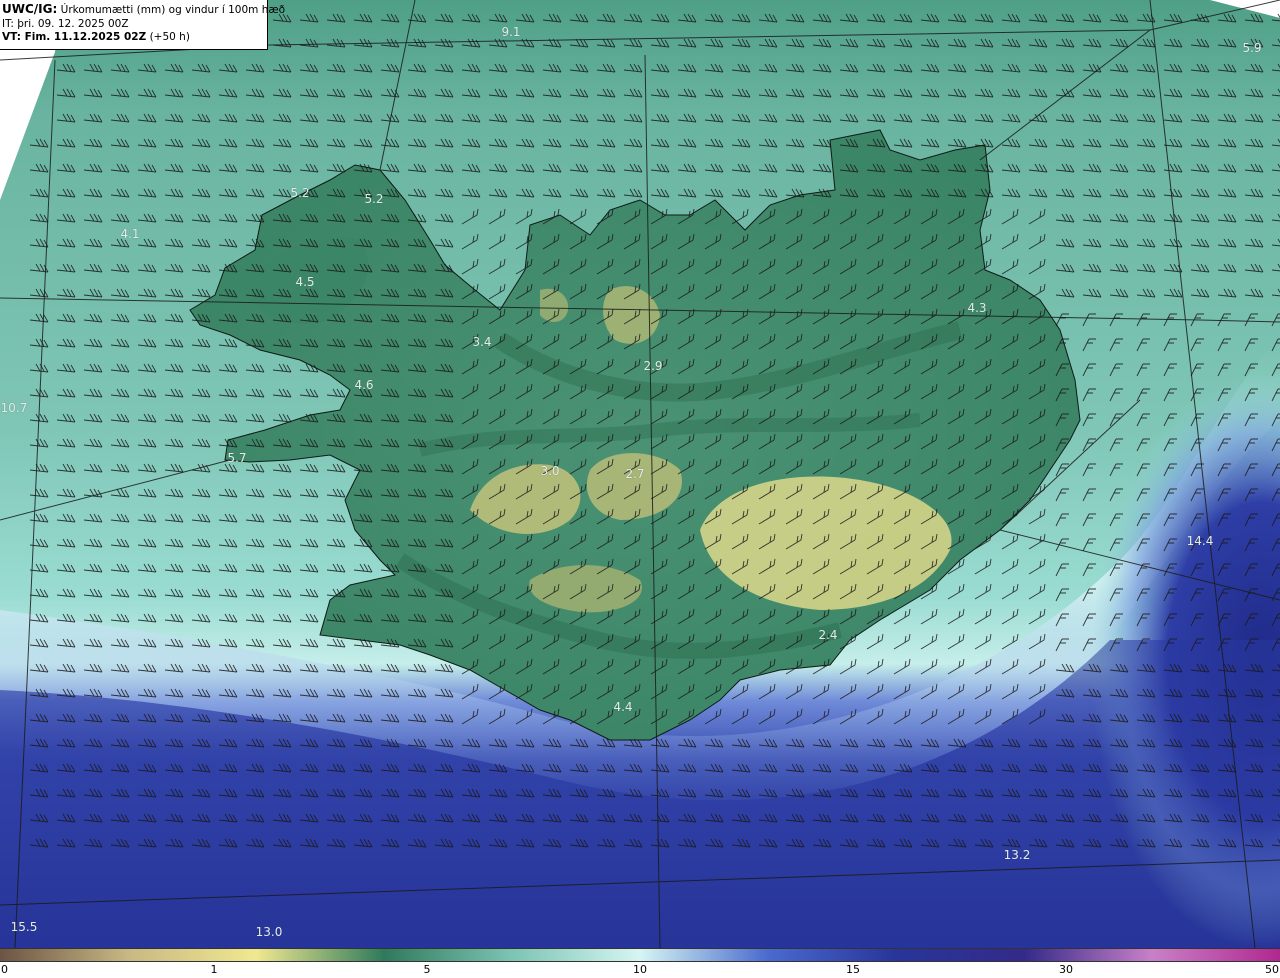 The height and width of the screenshot is (978, 1280). Describe the element at coordinates (511, 32) in the screenshot. I see `precip-value-label: 9.1` at that location.